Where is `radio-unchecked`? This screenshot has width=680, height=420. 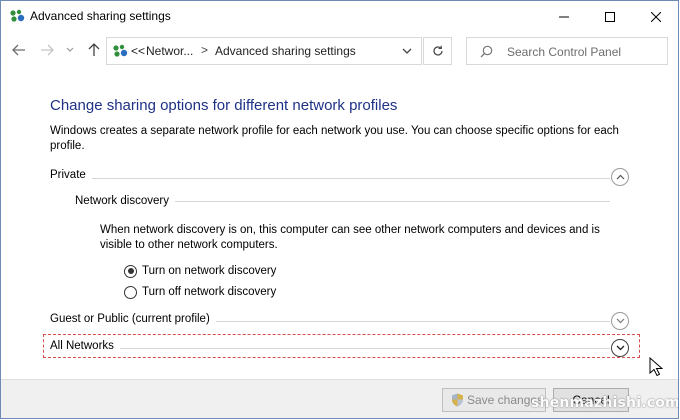 radio-unchecked is located at coordinates (130, 292).